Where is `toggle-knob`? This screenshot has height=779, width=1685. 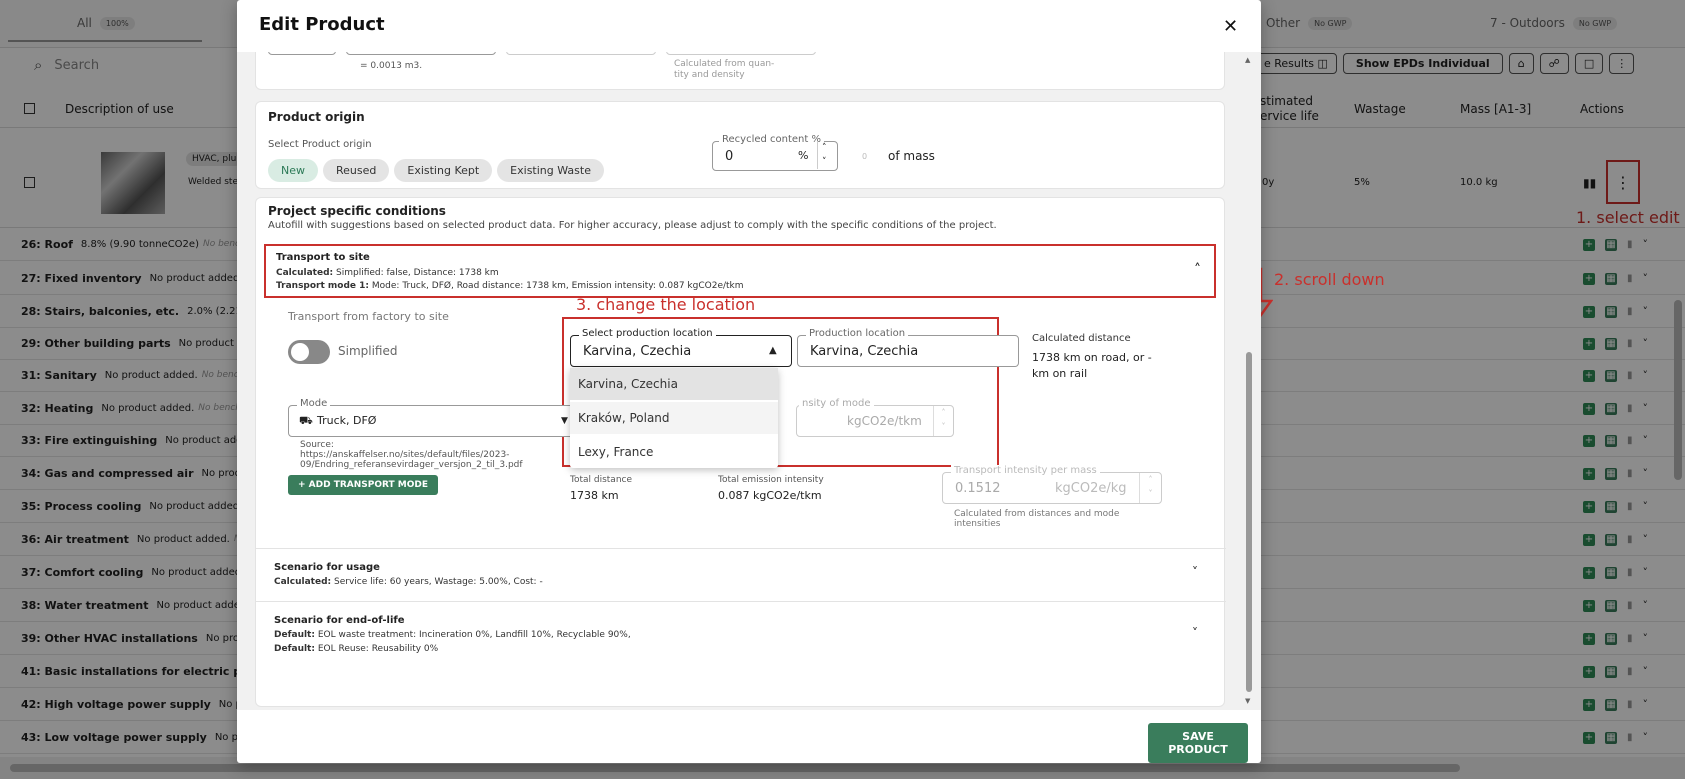
toggle-knob is located at coordinates (300, 352).